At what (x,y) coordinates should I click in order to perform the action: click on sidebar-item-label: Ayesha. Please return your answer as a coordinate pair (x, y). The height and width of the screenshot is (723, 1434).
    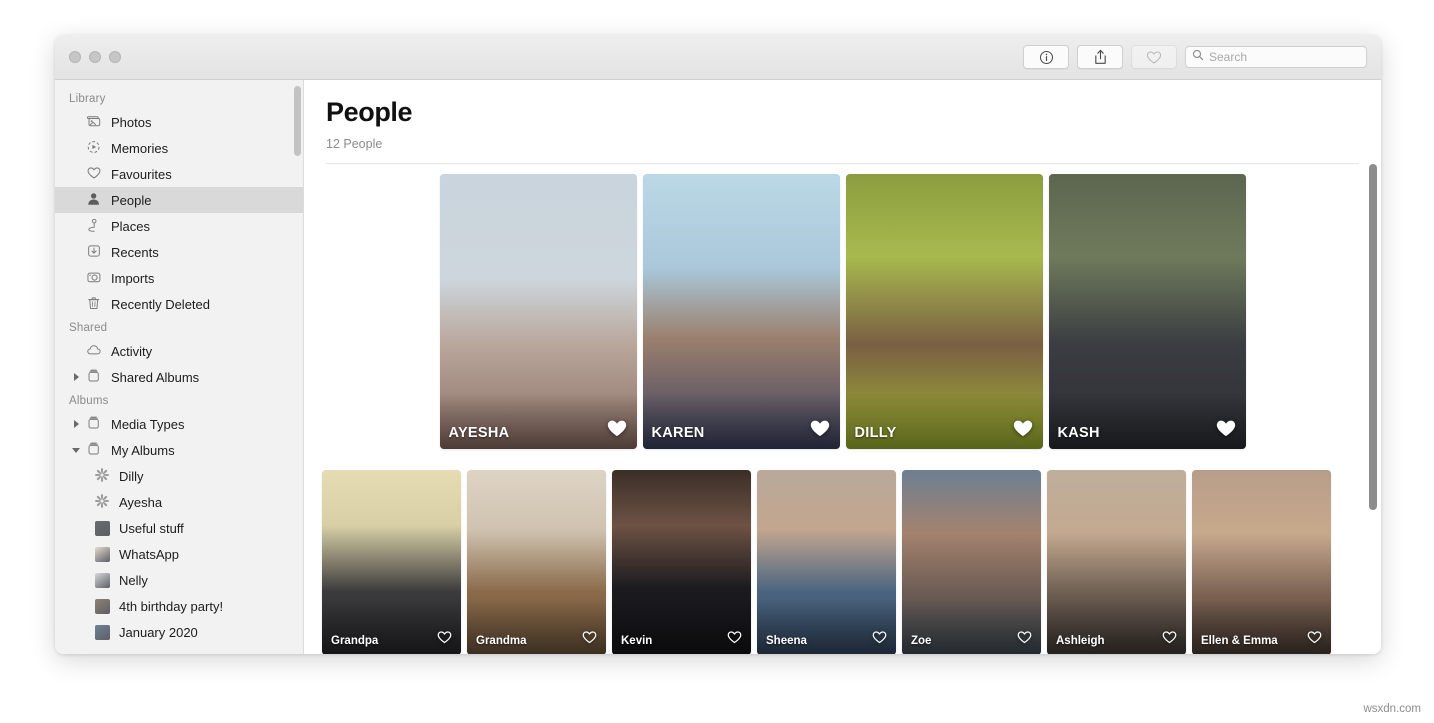
    Looking at the image, I should click on (141, 502).